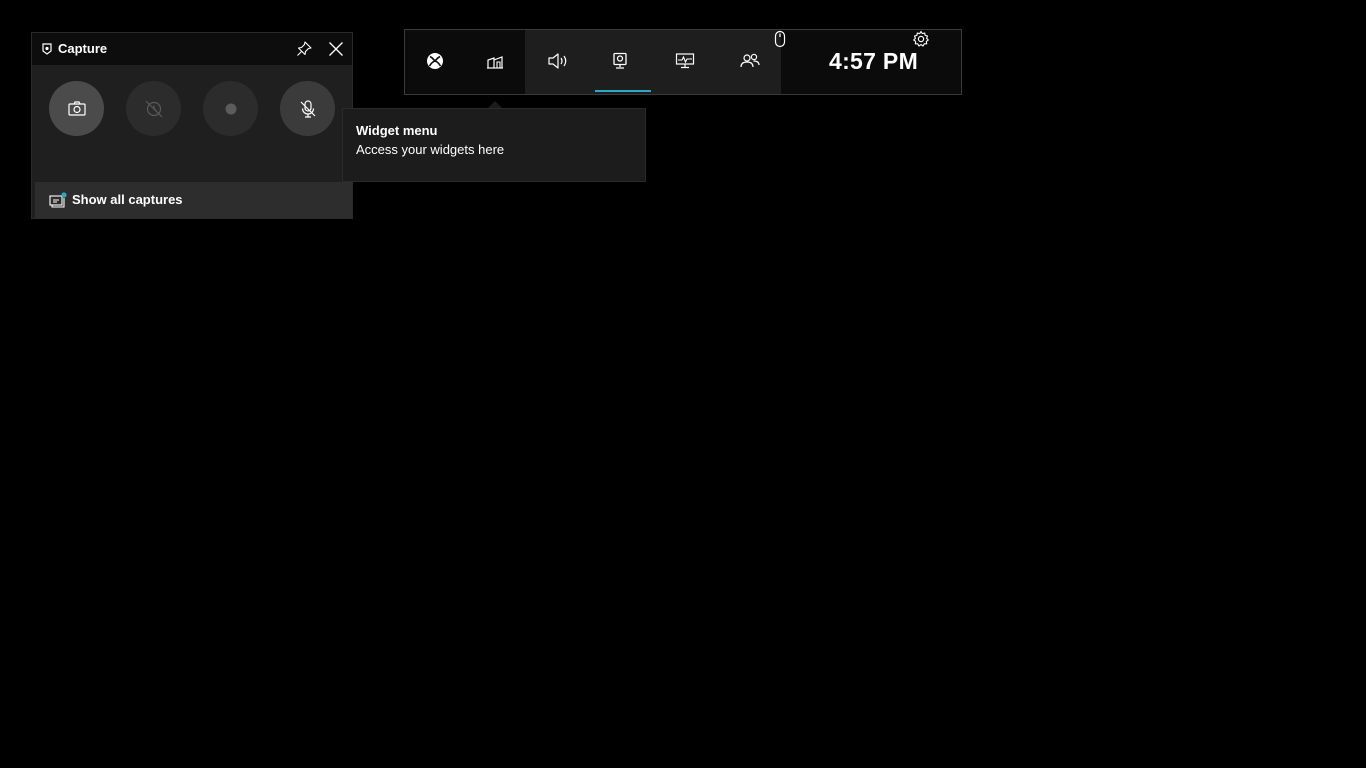 This screenshot has width=1366, height=768. What do you see at coordinates (748, 62) in the screenshot?
I see `social-widget-button` at bounding box center [748, 62].